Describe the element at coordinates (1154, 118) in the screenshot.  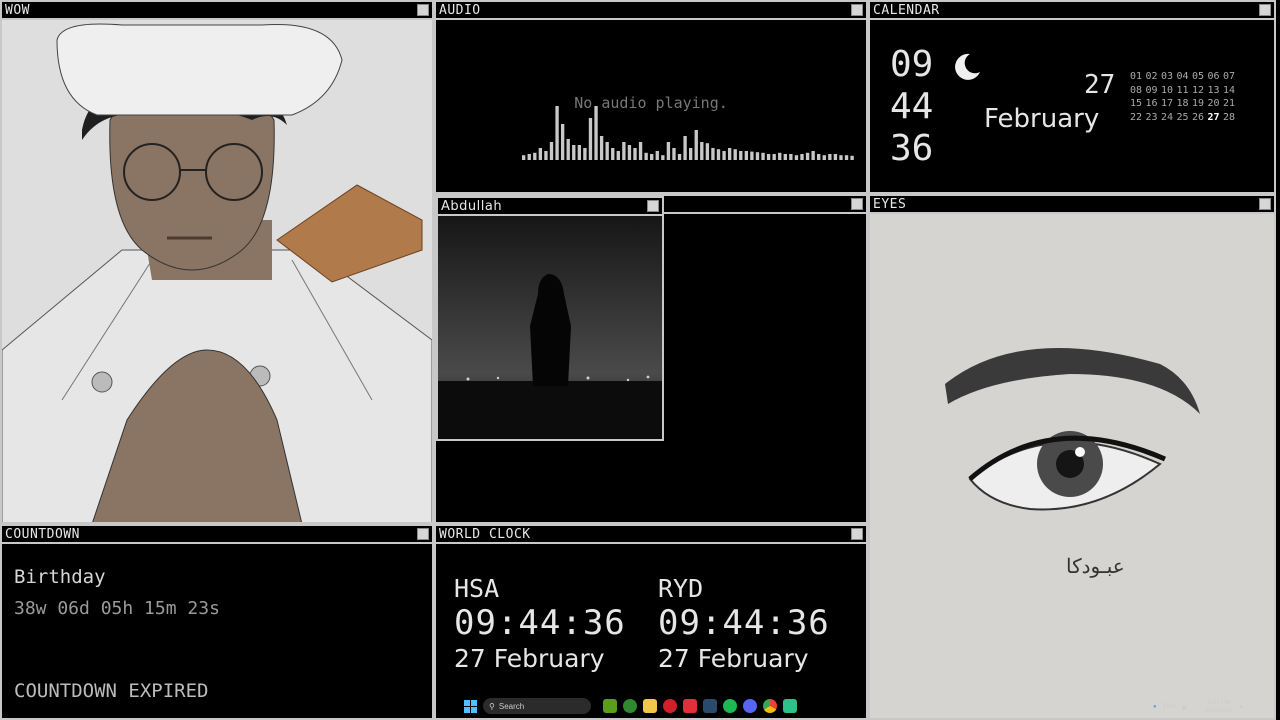
I see `calendar-date-cell: 23` at that location.